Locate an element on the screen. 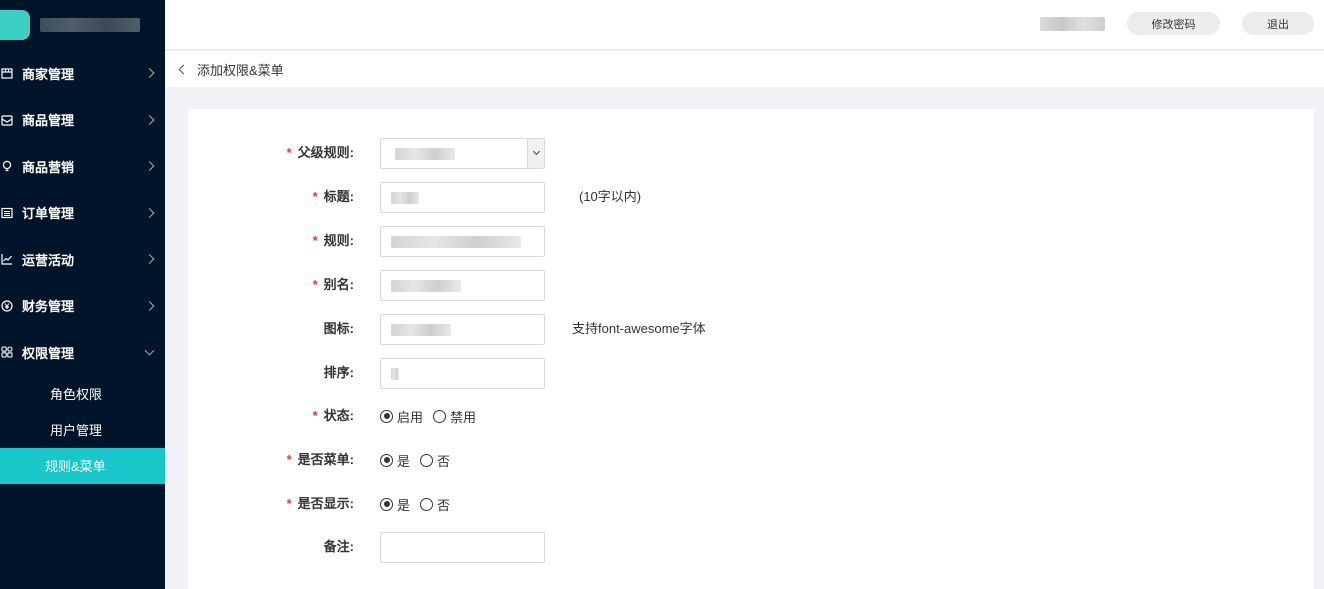  radio-label: 启用 is located at coordinates (410, 417).